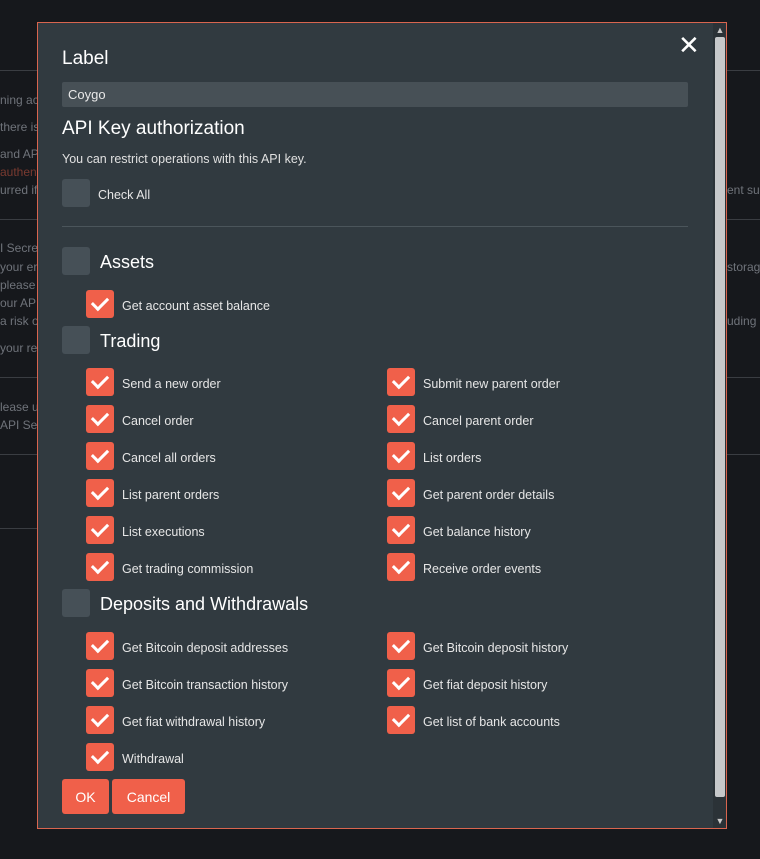 The image size is (760, 859). Describe the element at coordinates (76, 340) in the screenshot. I see `trading-group-checkbox` at that location.